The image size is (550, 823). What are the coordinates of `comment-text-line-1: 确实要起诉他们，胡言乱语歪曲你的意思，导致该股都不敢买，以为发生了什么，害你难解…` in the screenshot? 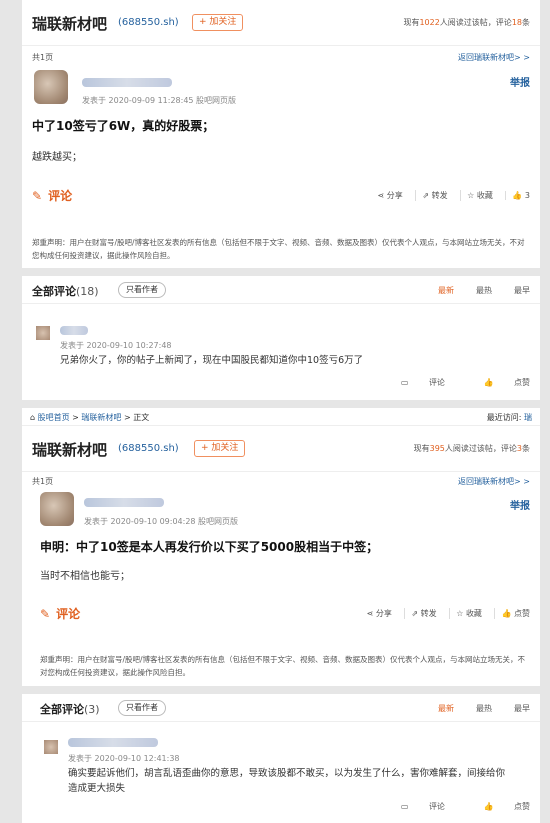 It's located at (287, 773).